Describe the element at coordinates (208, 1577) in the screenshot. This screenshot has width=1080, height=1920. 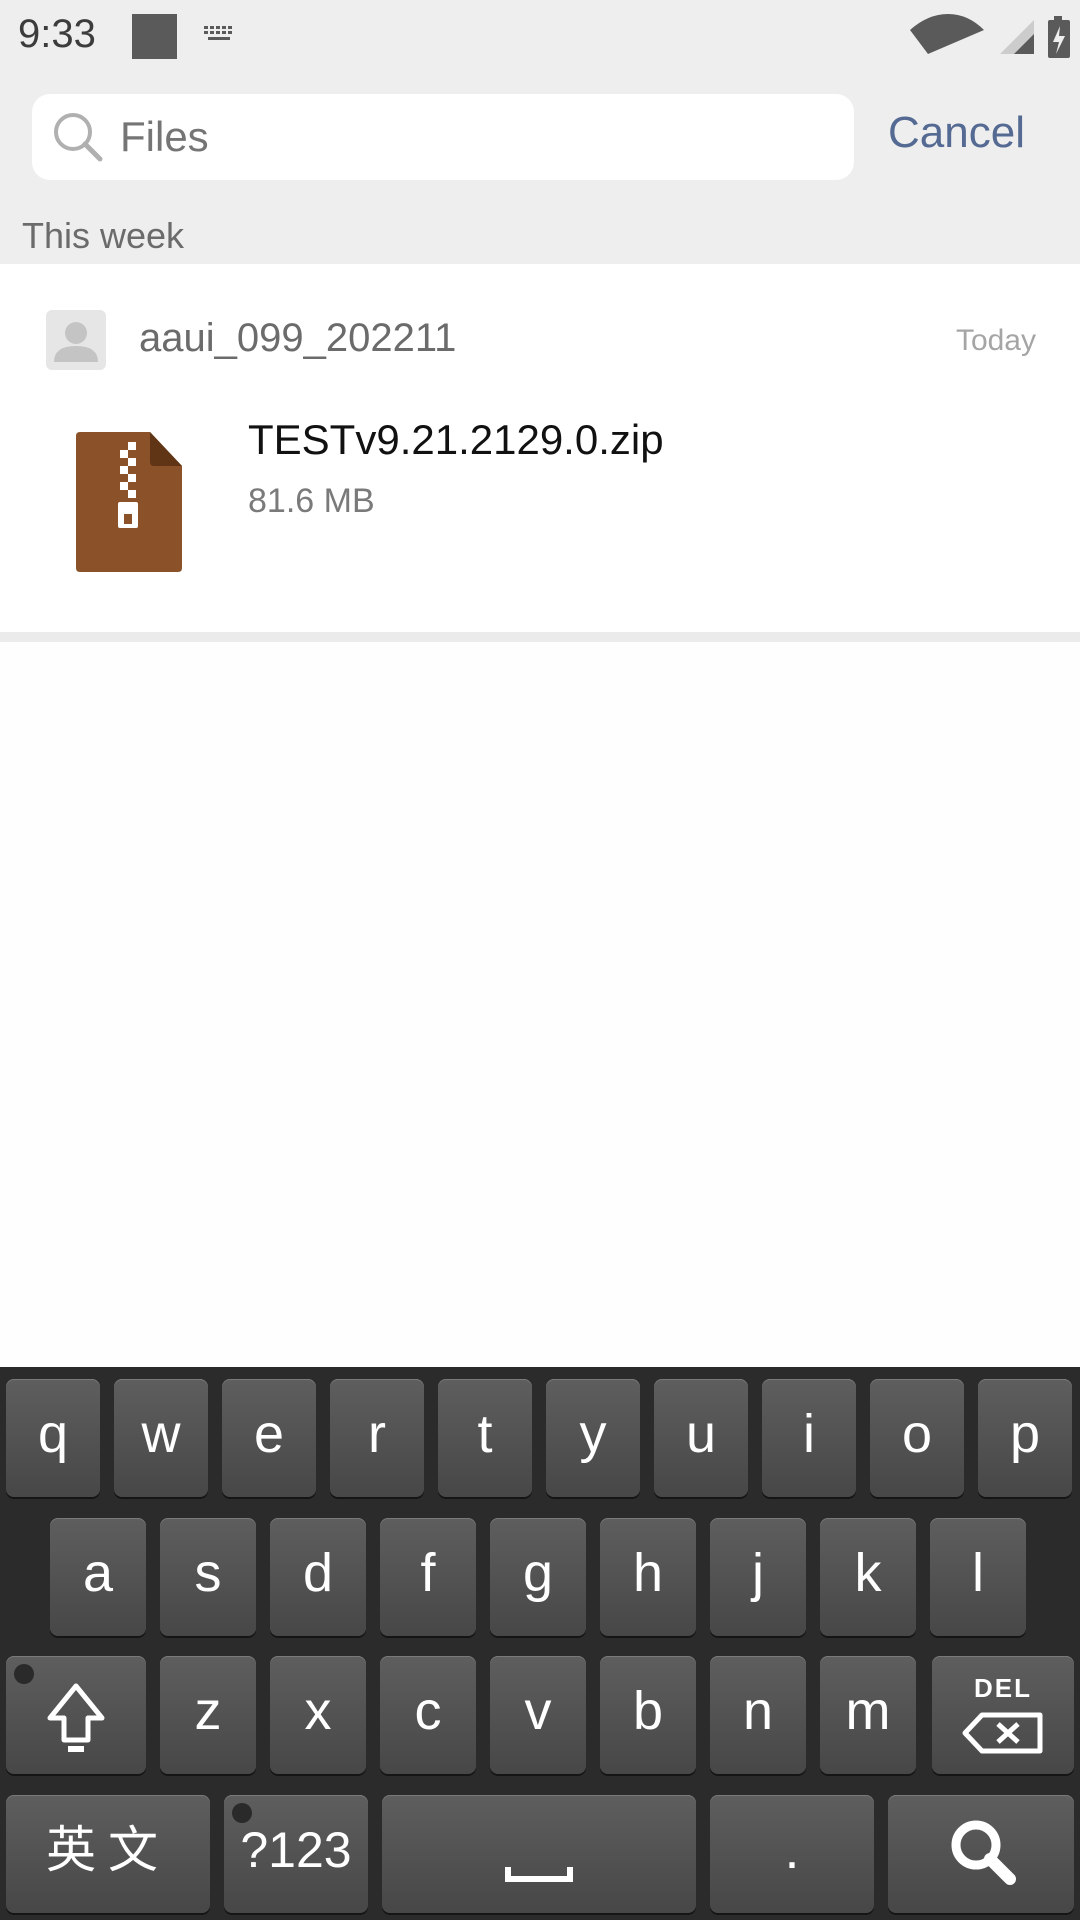
I see `key-s: s` at that location.